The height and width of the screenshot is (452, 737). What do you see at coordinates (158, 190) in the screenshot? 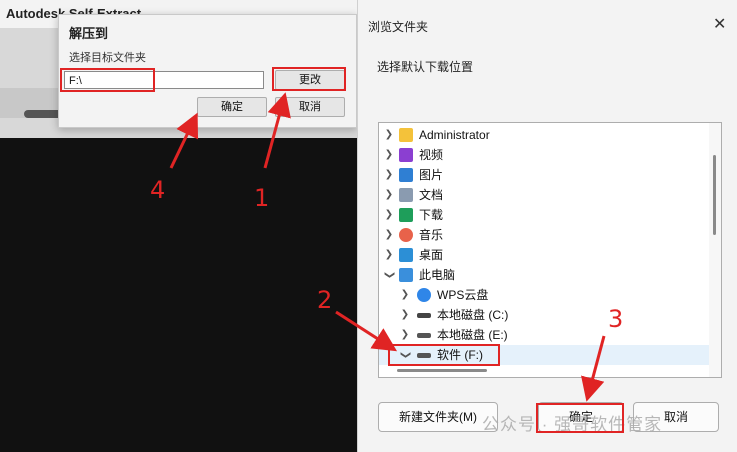
I see `step-number-4: 4` at bounding box center [158, 190].